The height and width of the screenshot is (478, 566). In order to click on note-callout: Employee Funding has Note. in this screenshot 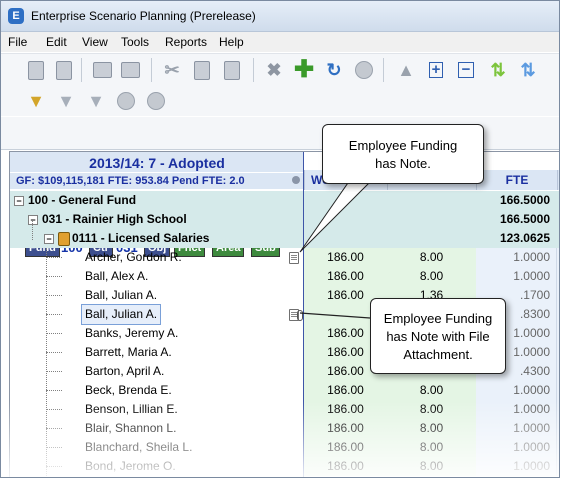, I will do `click(403, 154)`.